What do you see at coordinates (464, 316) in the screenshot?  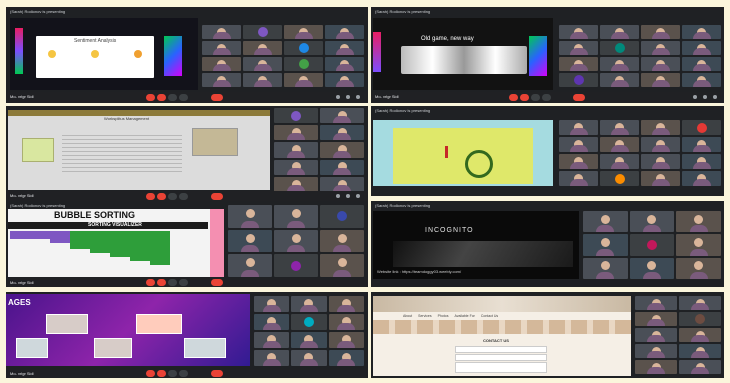 I see `nav-available-for: Available For` at bounding box center [464, 316].